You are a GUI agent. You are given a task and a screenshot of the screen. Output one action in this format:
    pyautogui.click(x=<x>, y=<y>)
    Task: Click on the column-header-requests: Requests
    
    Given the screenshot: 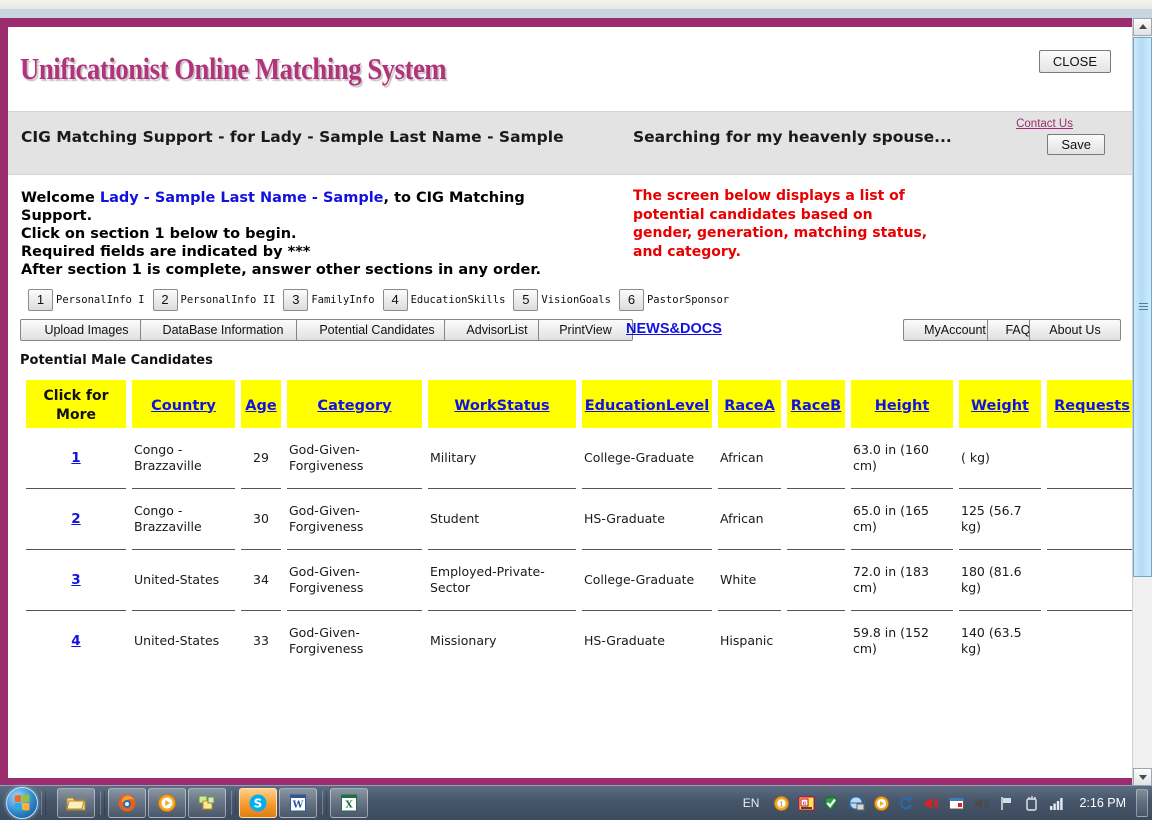 What is the action you would take?
    pyautogui.click(x=1090, y=404)
    